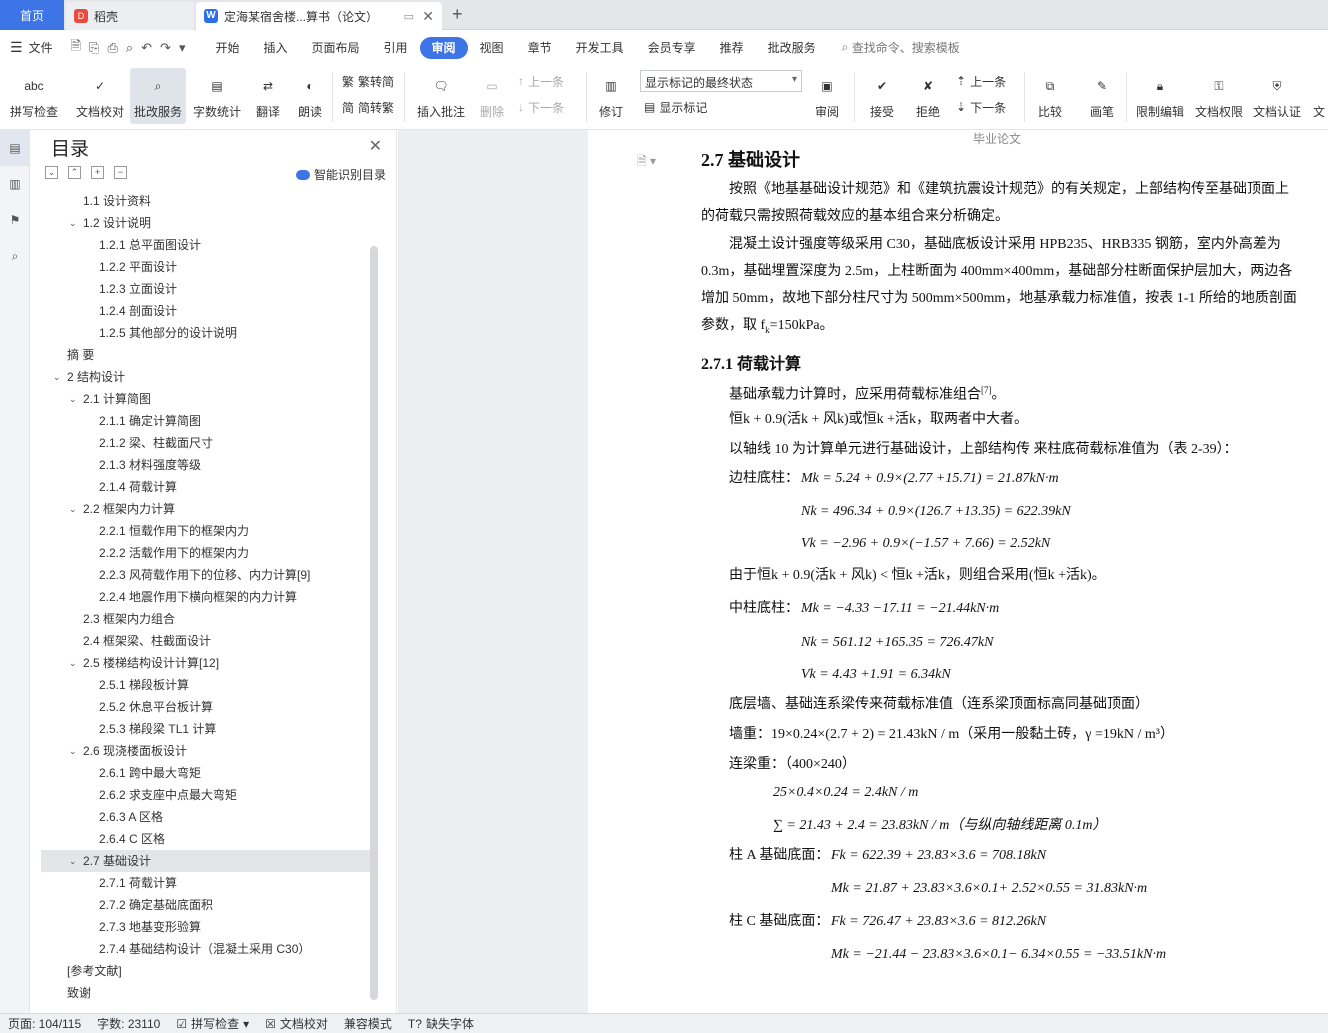  Describe the element at coordinates (457, 14) in the screenshot. I see `new-tab-icon: +` at that location.